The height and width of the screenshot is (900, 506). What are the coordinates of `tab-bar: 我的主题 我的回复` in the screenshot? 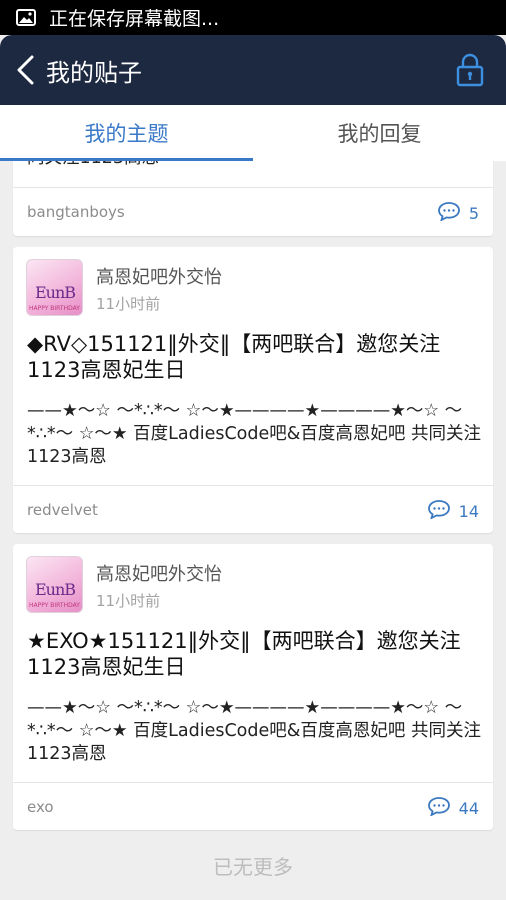 It's located at (253, 133).